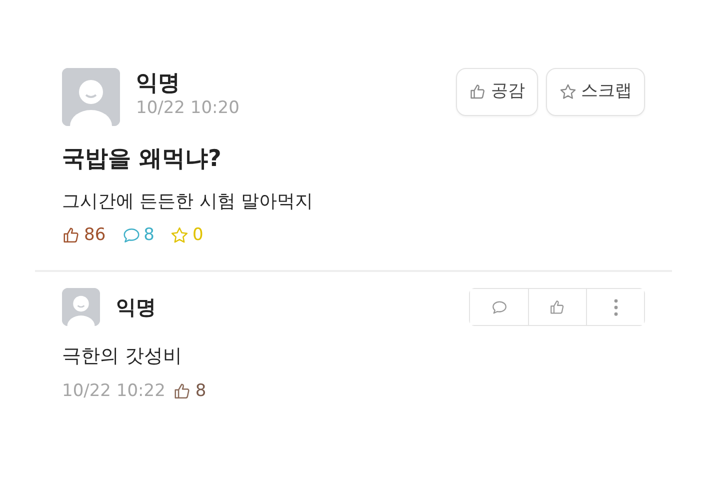 This screenshot has width=719, height=478. I want to click on stat-count: 86, so click(95, 235).